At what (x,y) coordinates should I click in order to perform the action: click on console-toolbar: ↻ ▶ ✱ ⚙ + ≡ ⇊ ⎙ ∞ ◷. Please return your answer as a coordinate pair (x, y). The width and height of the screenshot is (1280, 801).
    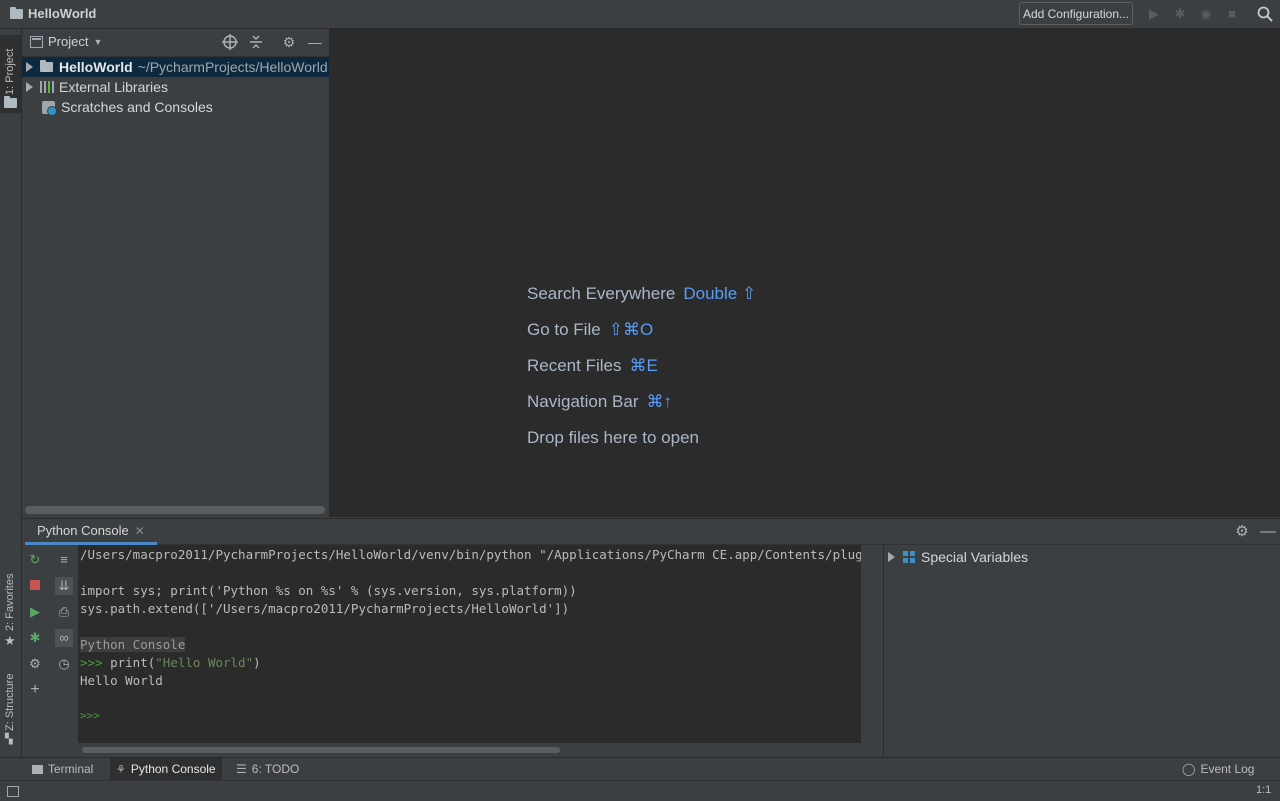
    Looking at the image, I should click on (50, 651).